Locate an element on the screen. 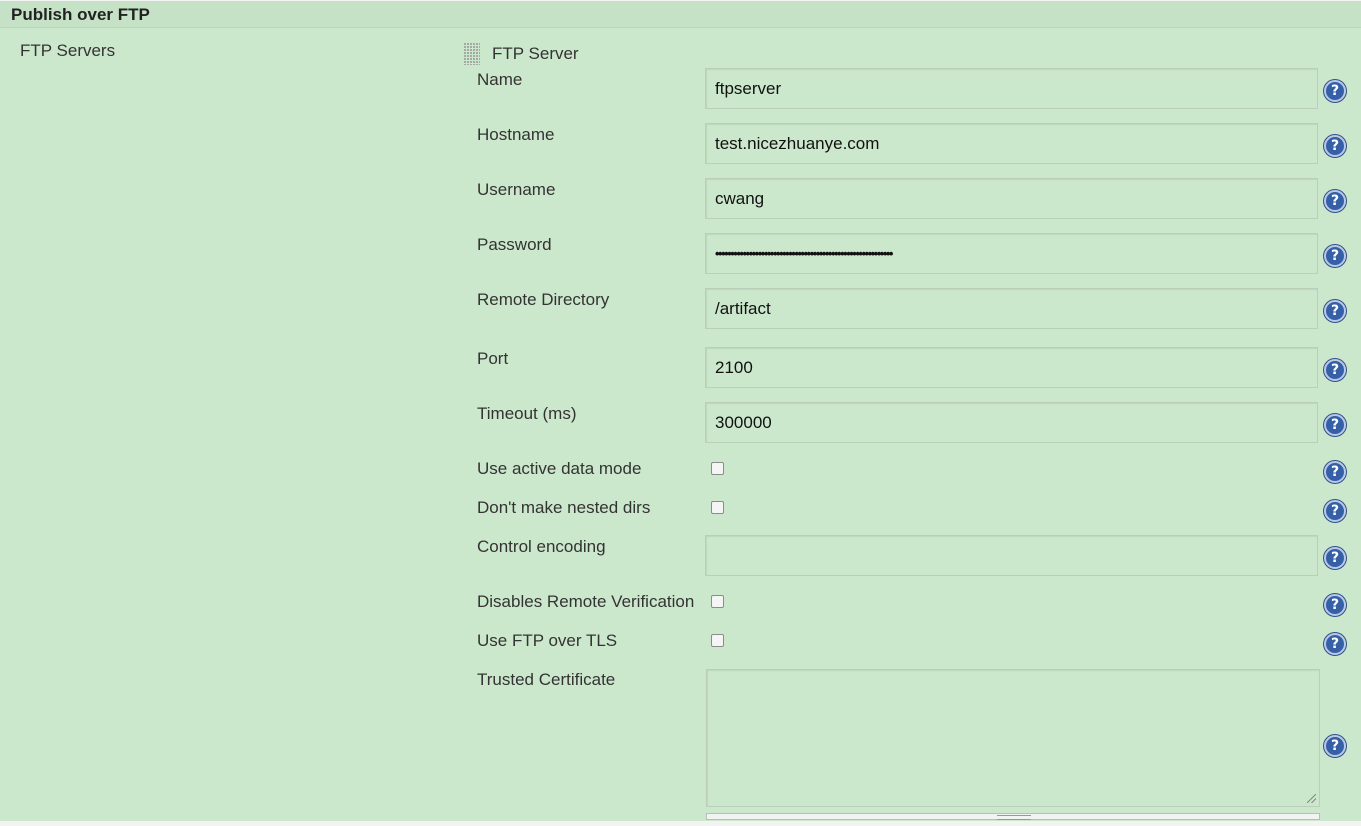 The width and height of the screenshot is (1361, 826). disable-remote-verification-label: Disables Remote Verification is located at coordinates (586, 601).